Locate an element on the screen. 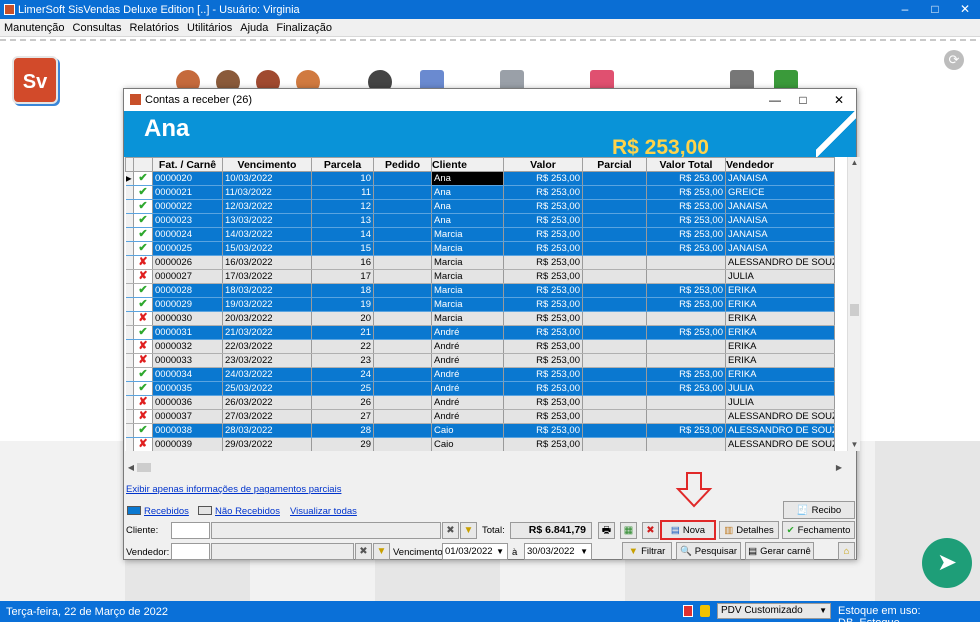  cell-parcela: 22 is located at coordinates (342, 346).